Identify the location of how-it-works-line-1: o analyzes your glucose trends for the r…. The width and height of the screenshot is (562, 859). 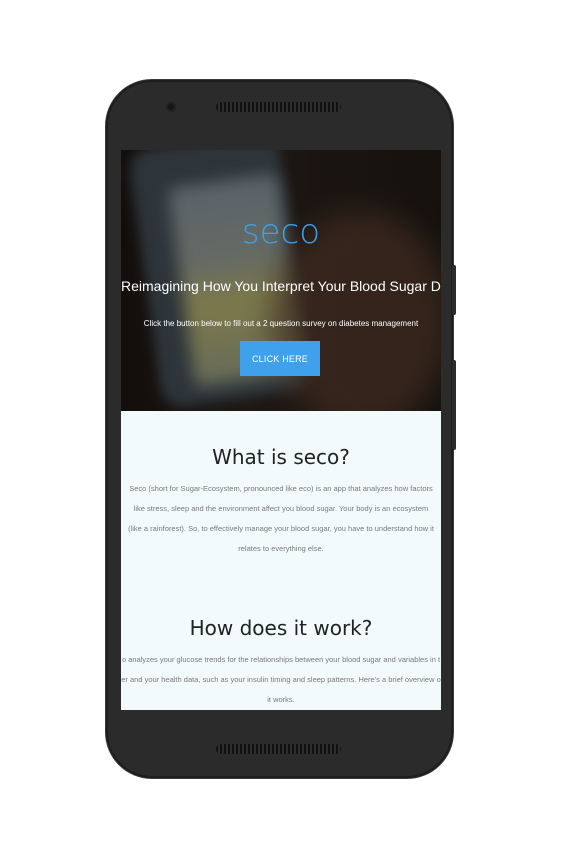
(281, 659).